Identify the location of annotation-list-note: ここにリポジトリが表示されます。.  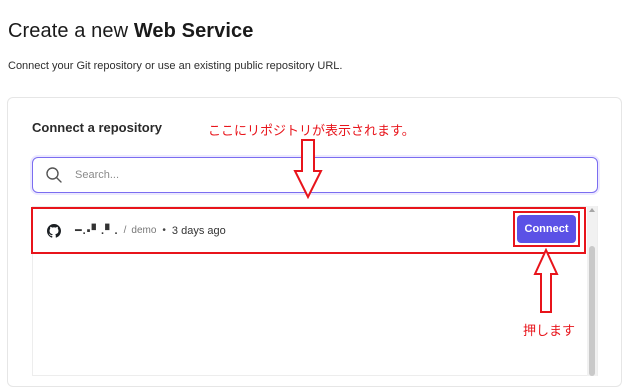
(311, 131).